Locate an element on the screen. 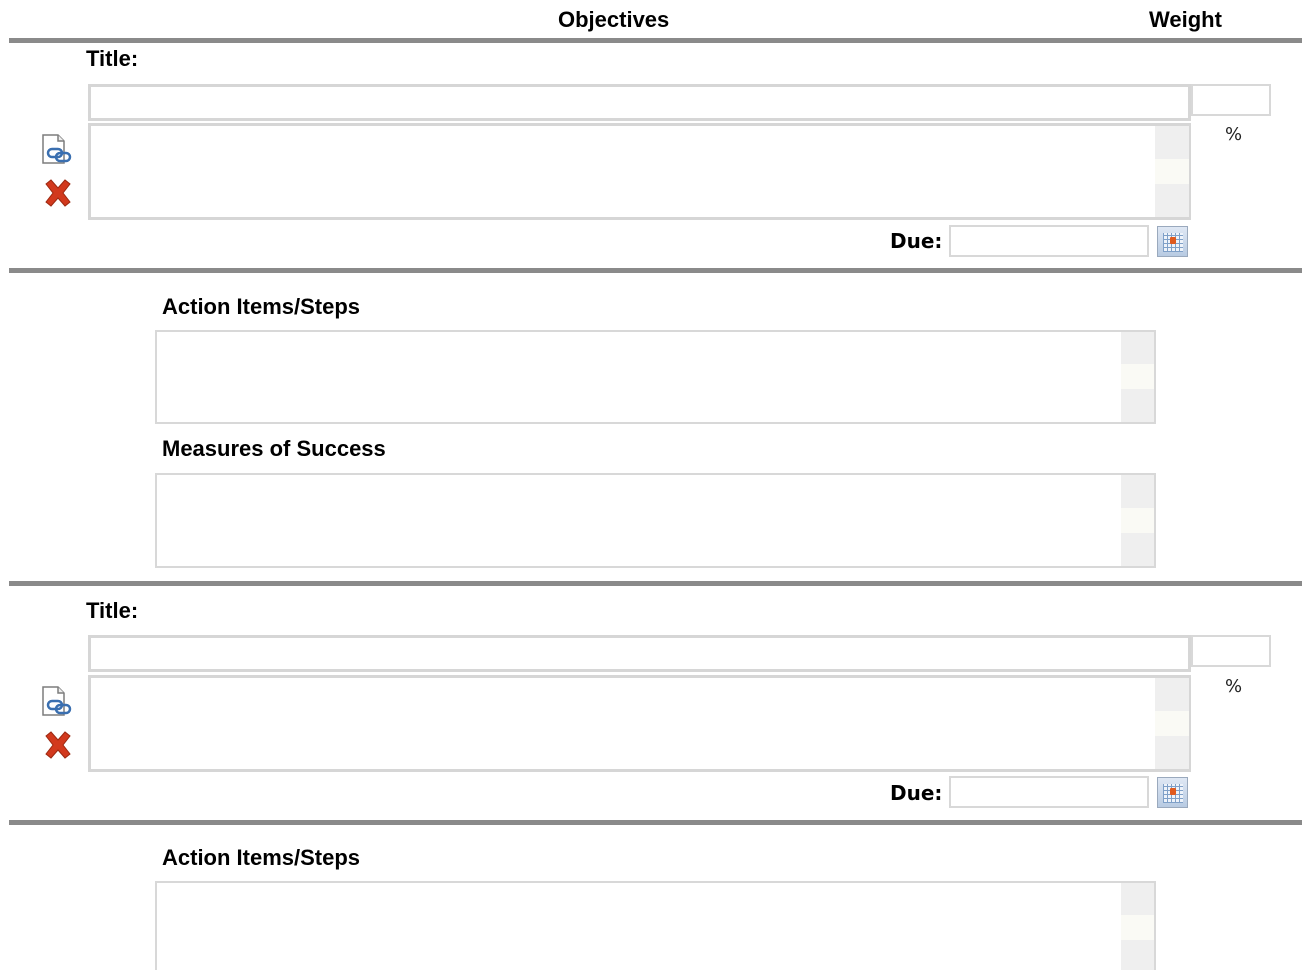  weight-header: Weight is located at coordinates (1185, 19).